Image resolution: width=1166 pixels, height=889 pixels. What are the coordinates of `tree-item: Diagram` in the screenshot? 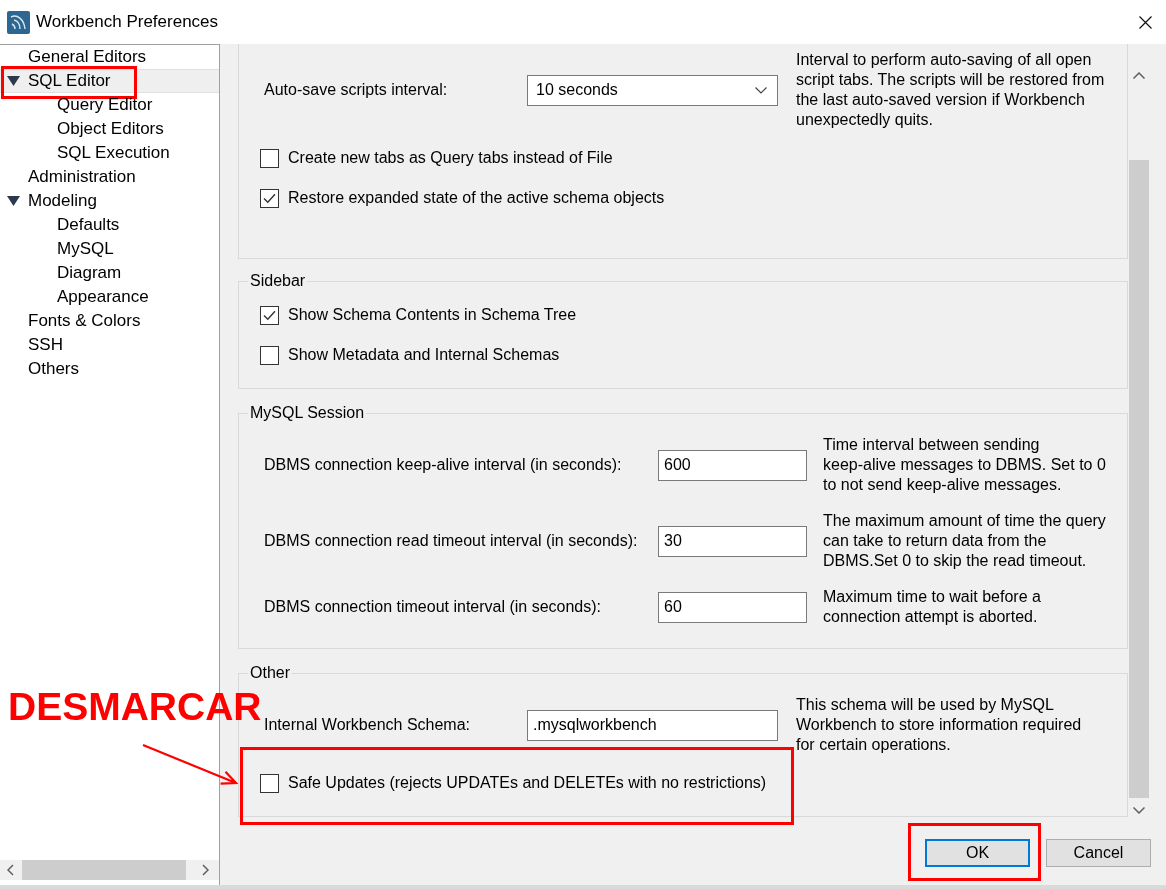 It's located at (109, 273).